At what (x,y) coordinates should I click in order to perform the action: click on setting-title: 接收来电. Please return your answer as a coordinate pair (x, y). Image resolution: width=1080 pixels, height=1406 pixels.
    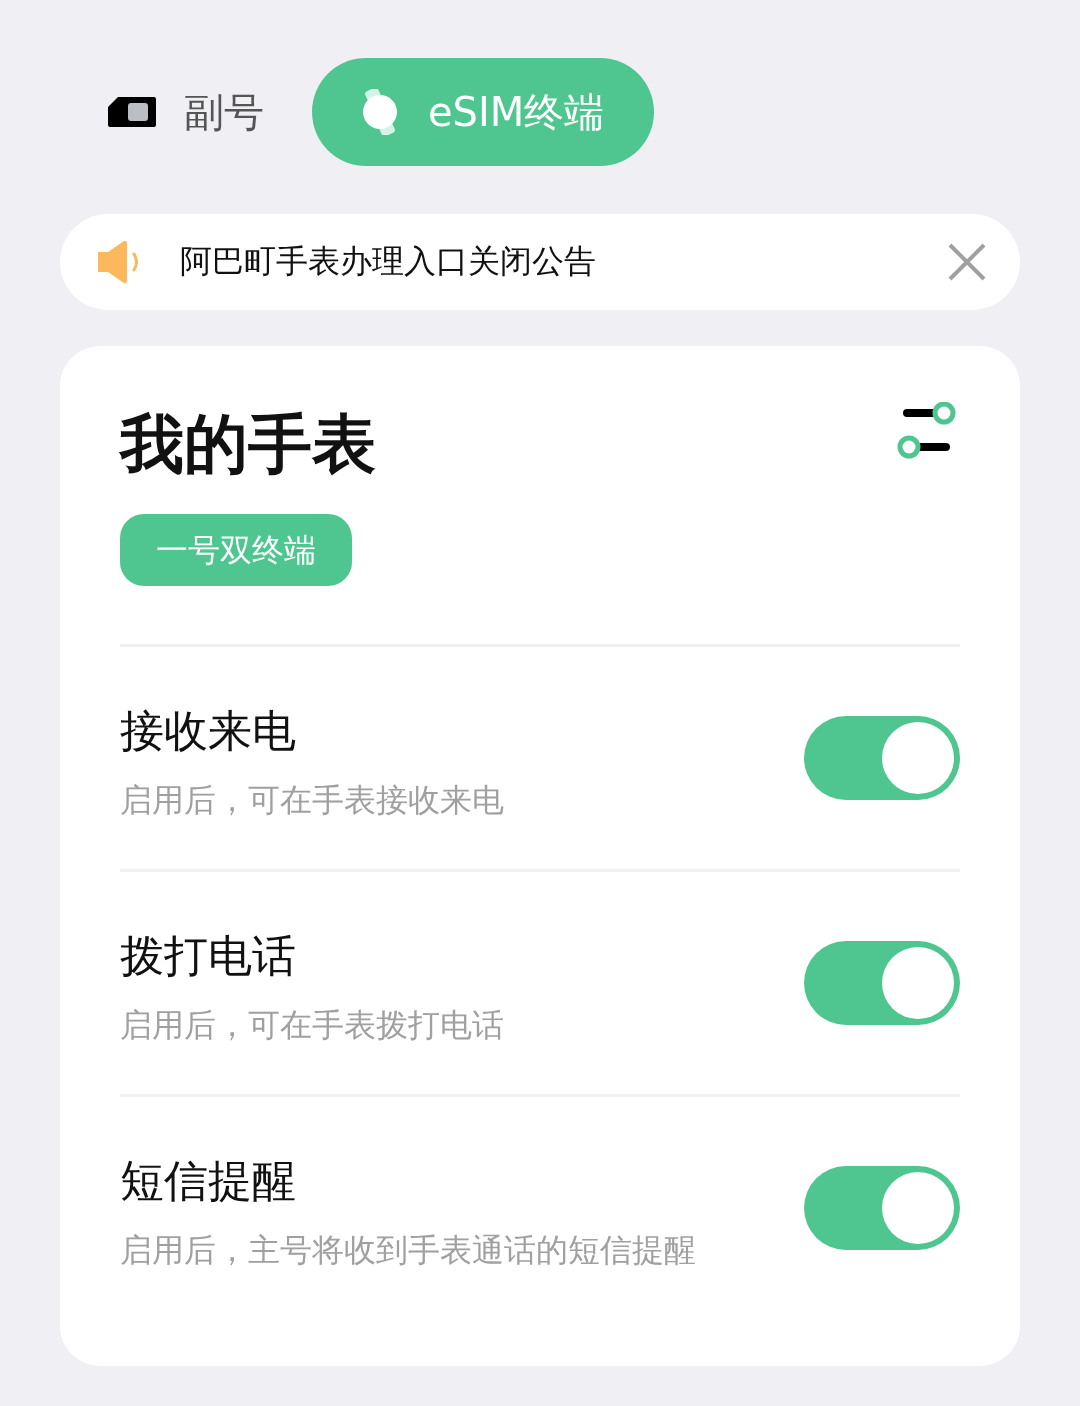
    Looking at the image, I should click on (208, 730).